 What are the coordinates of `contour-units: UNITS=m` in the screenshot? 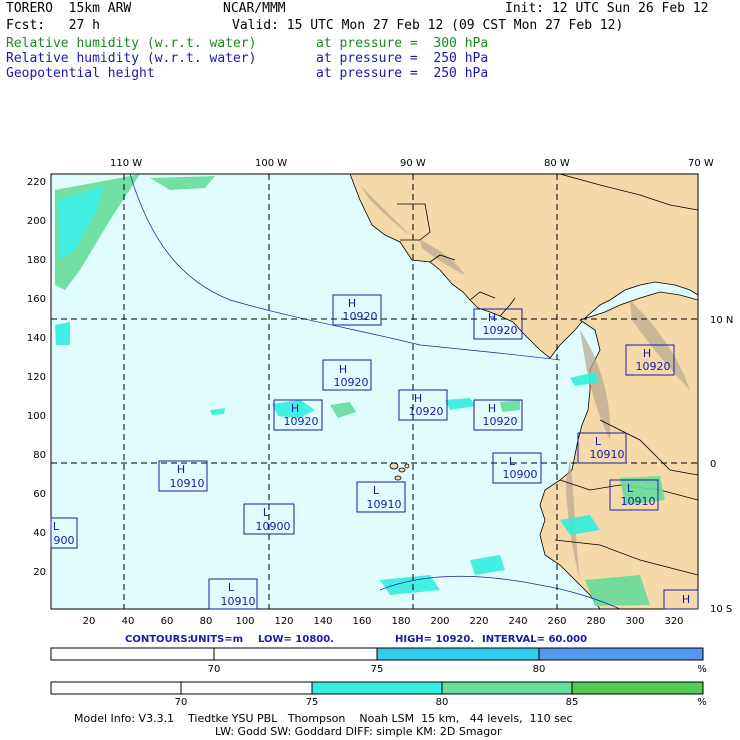 It's located at (216, 639).